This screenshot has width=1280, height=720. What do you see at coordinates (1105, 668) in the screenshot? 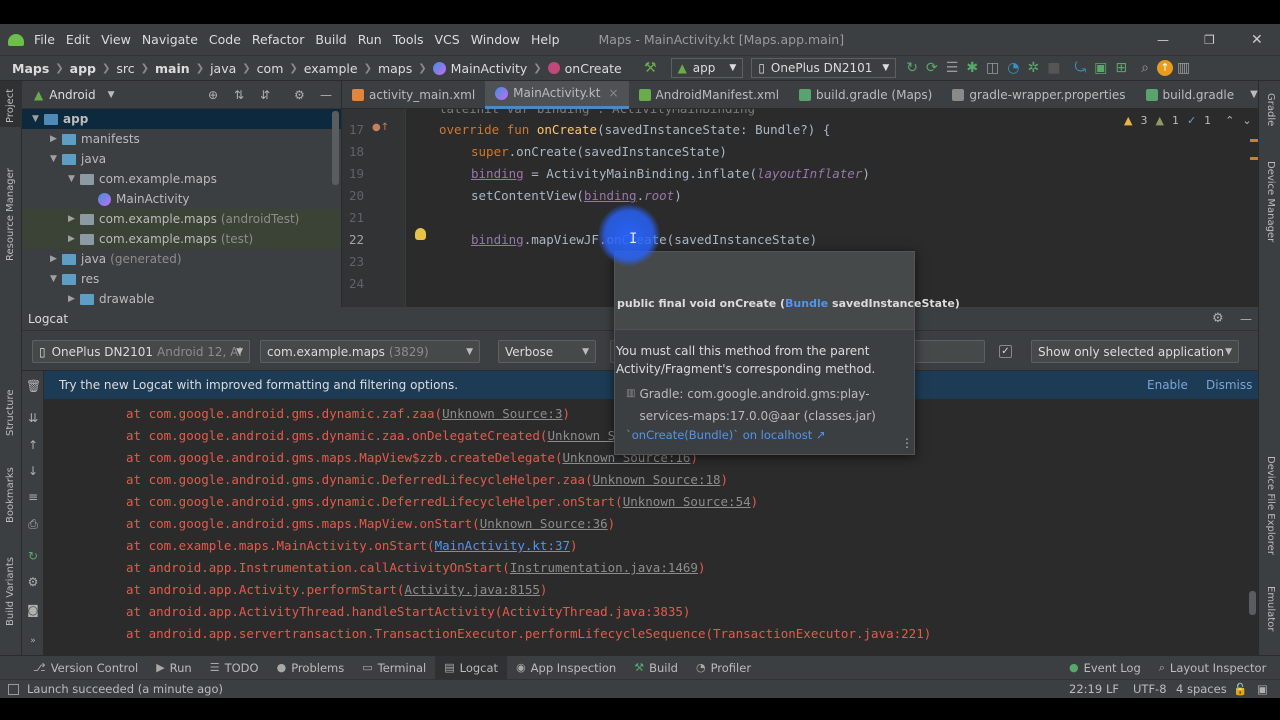
I see `tool-window-event-log: ● Event Log` at bounding box center [1105, 668].